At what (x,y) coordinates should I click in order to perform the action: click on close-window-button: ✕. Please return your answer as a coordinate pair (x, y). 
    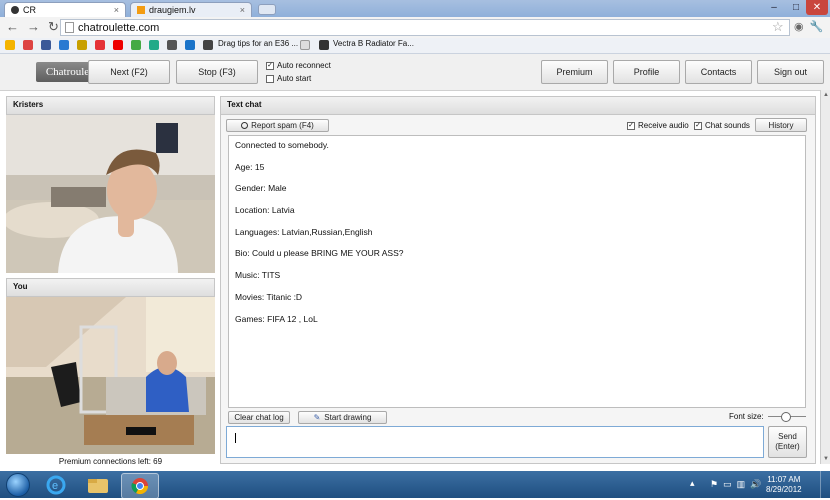
    Looking at the image, I should click on (817, 7).